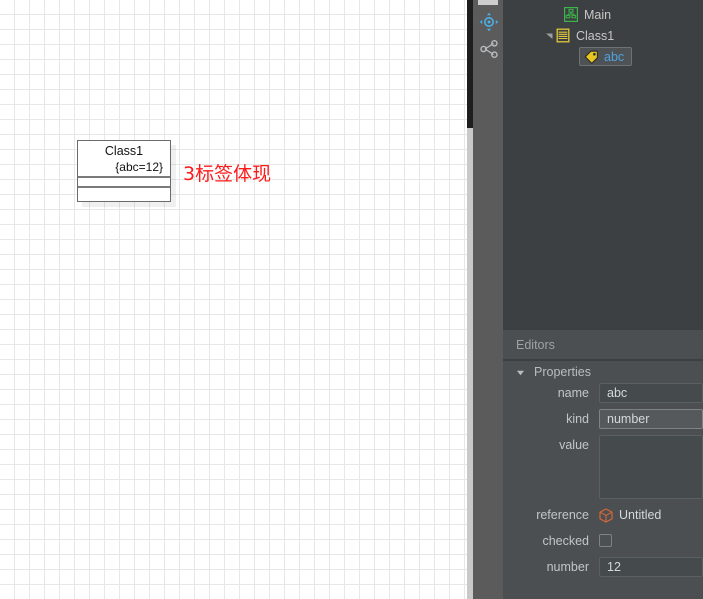 Image resolution: width=703 pixels, height=599 pixels. Describe the element at coordinates (227, 174) in the screenshot. I see `annotation-3: 3标签体现` at that location.